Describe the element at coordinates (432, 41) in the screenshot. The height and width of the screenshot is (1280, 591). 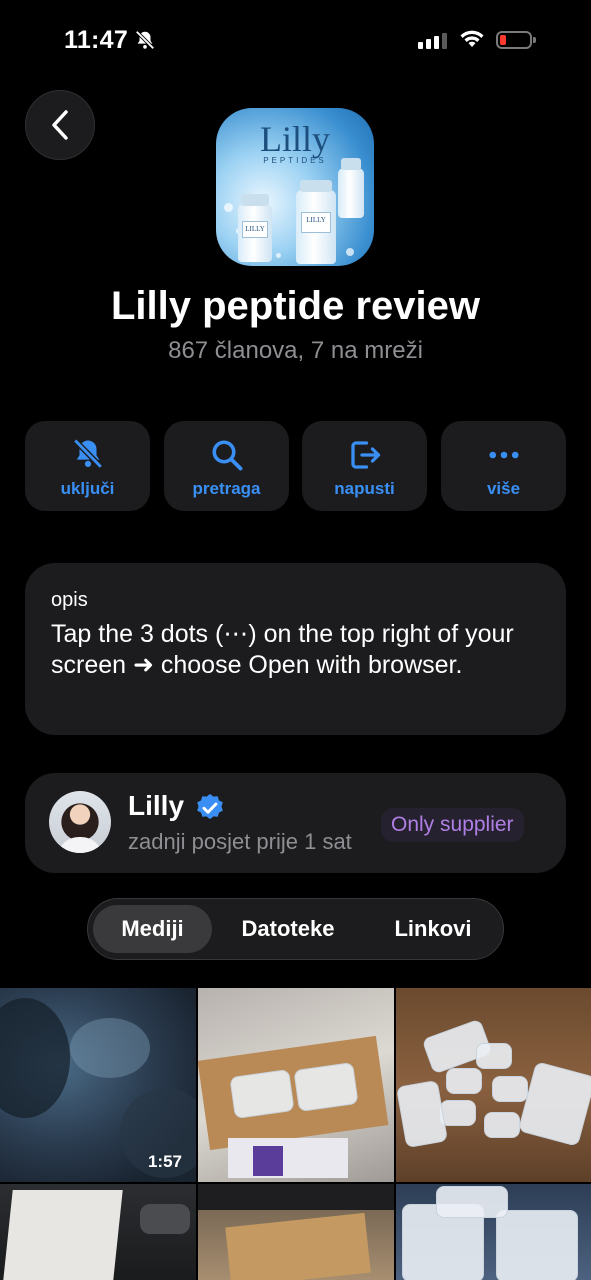
I see `cellular-signal-icon` at that location.